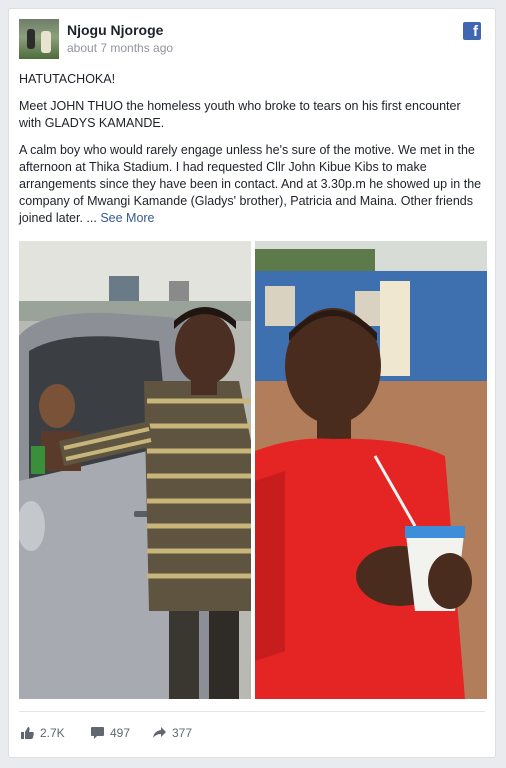  I want to click on post-paragraph-headline: HATUTACHOKA!, so click(67, 79).